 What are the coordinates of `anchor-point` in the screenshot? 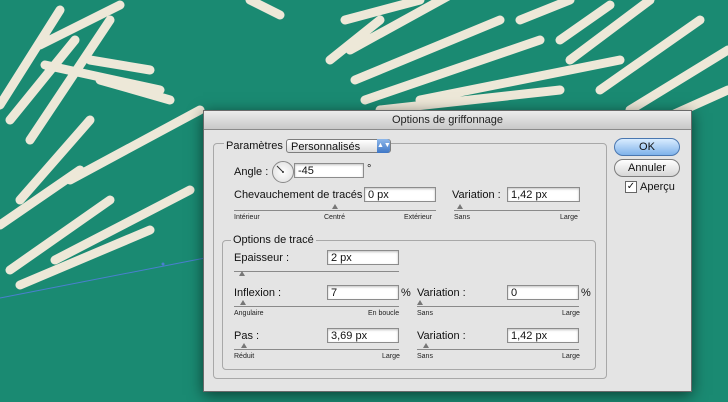 It's located at (163, 264).